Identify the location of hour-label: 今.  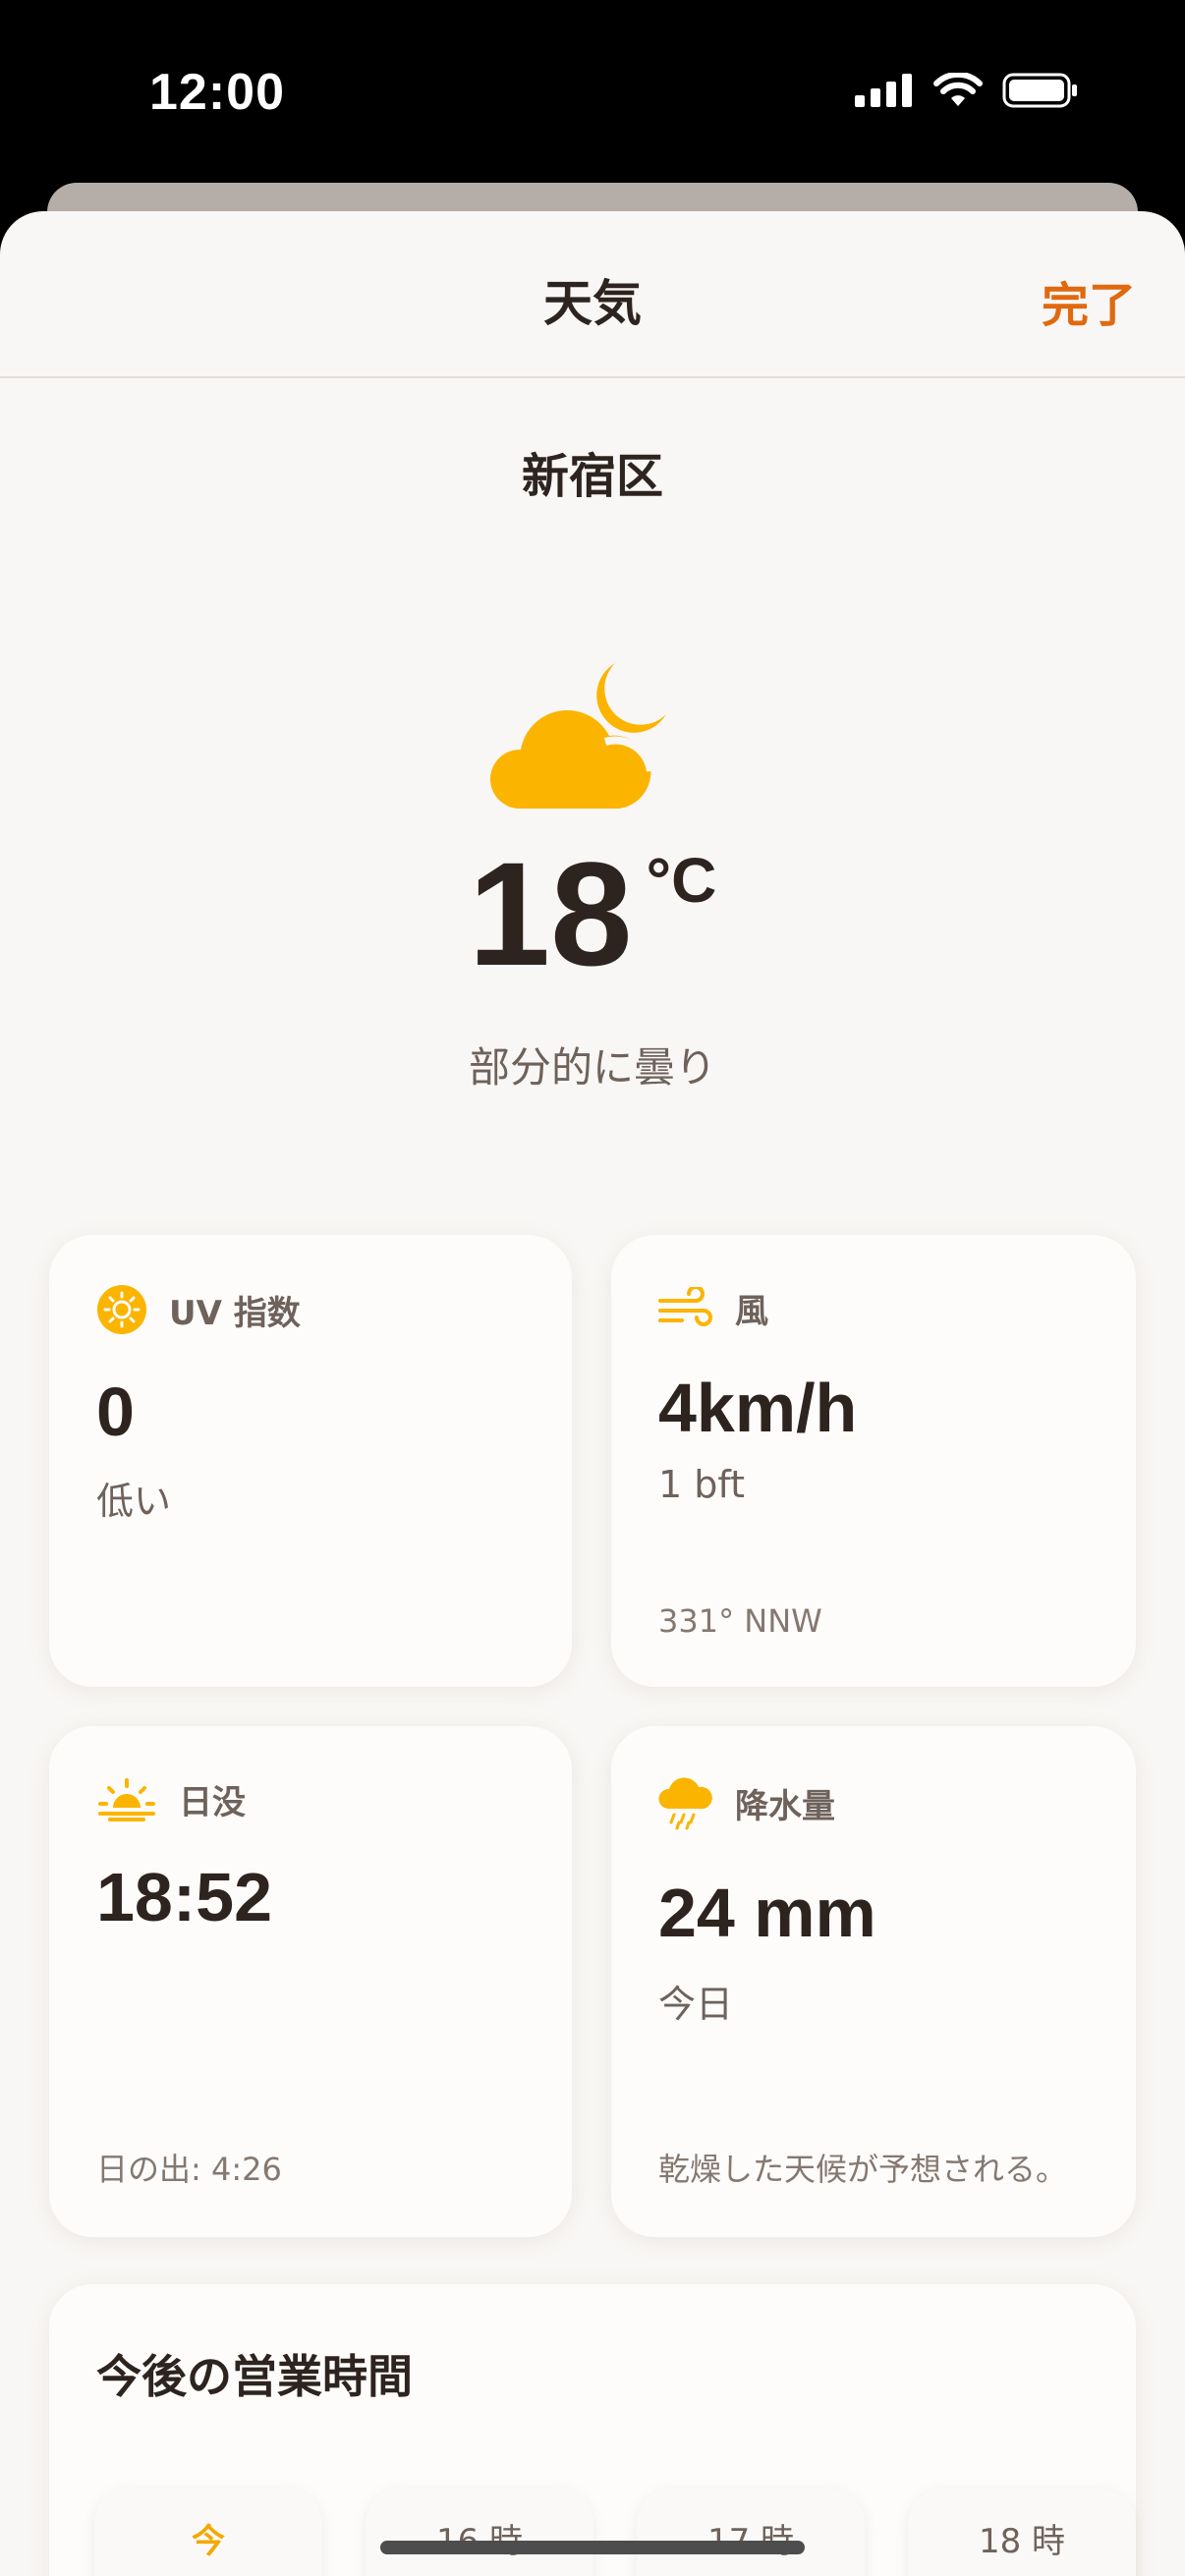
(209, 2541).